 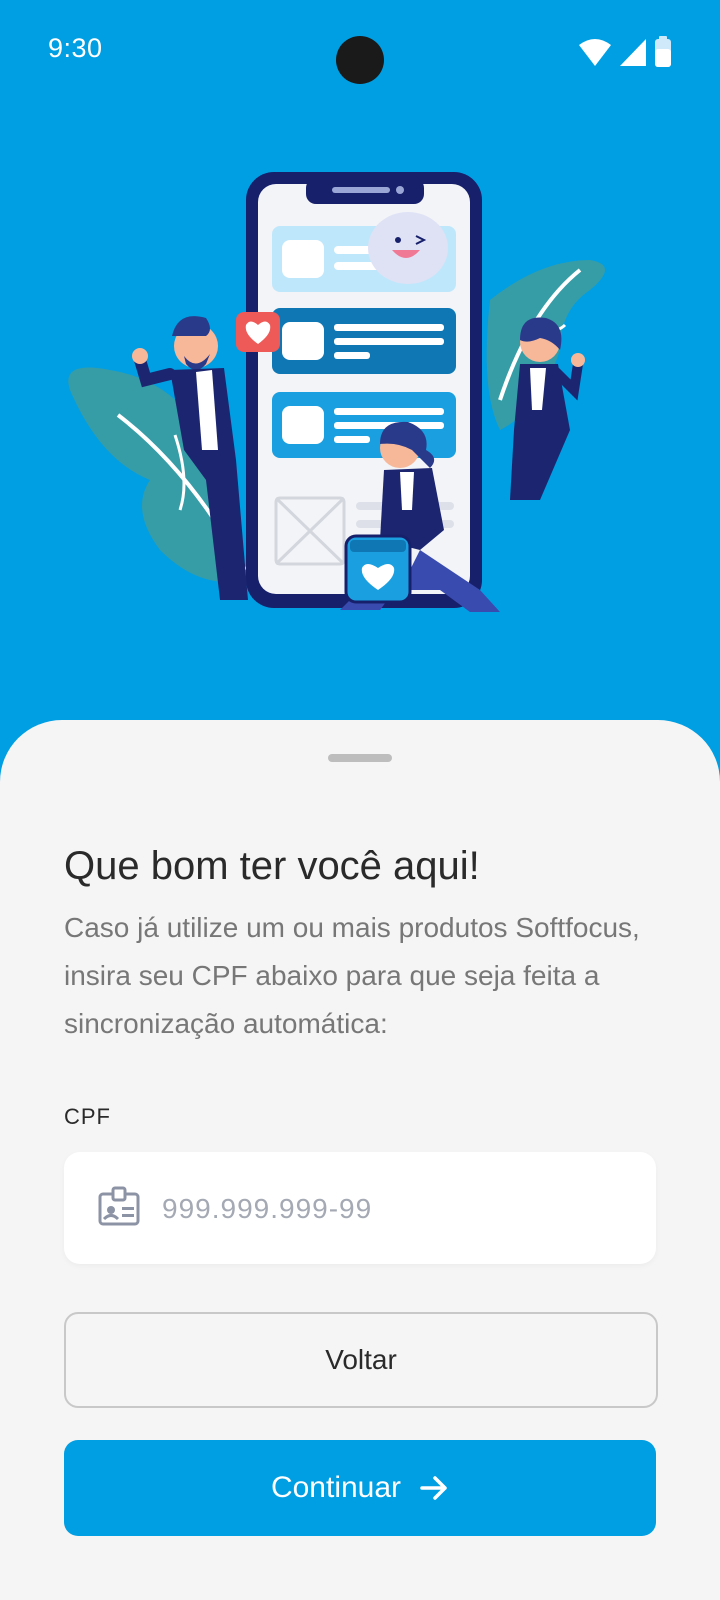 I want to click on cpf-field, so click(x=360, y=1209).